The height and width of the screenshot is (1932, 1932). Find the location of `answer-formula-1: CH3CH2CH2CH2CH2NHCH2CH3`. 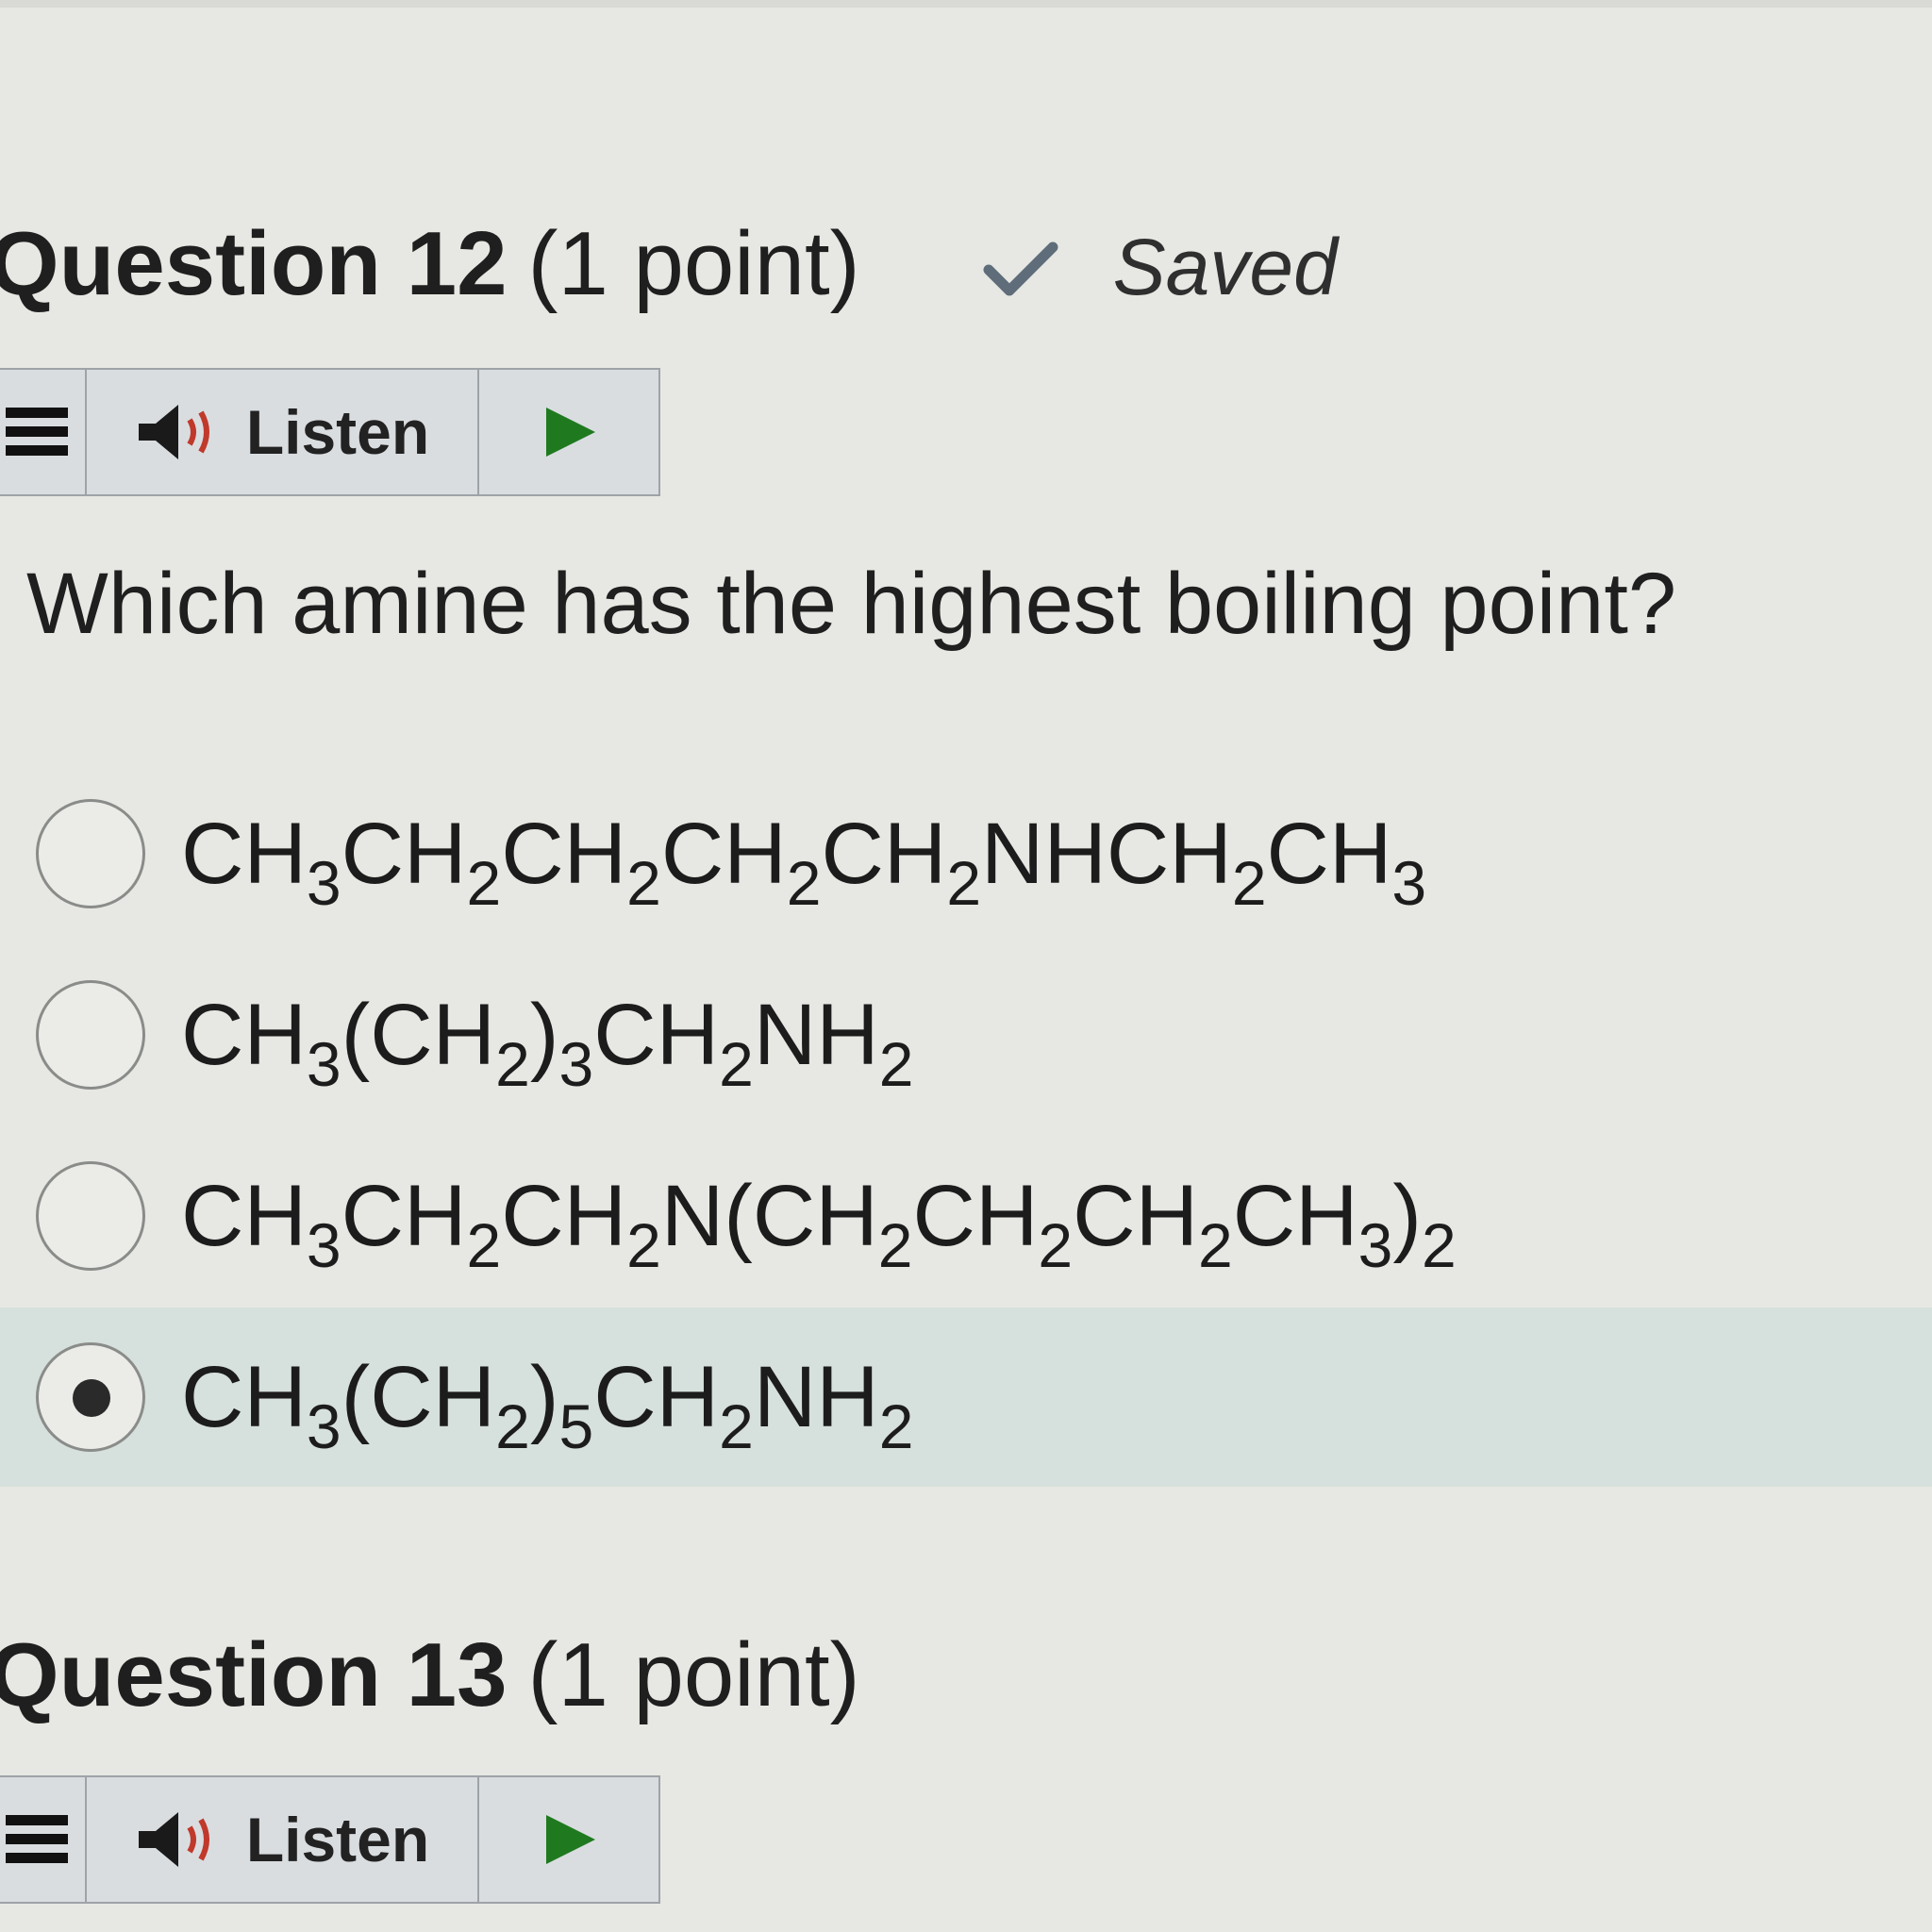

answer-formula-1: CH3CH2CH2CH2CH2NHCH2CH3 is located at coordinates (804, 860).